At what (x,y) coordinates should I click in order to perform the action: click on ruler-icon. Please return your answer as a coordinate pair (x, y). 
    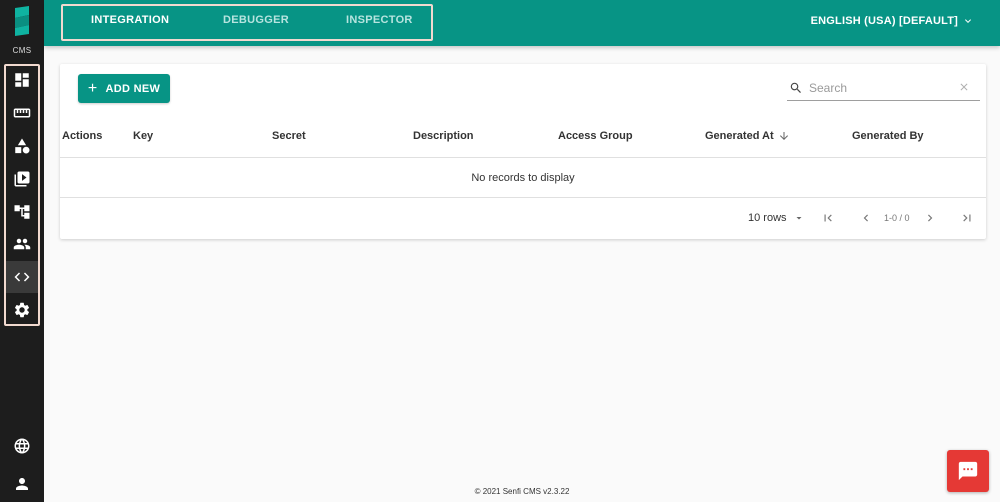
    Looking at the image, I should click on (22, 113).